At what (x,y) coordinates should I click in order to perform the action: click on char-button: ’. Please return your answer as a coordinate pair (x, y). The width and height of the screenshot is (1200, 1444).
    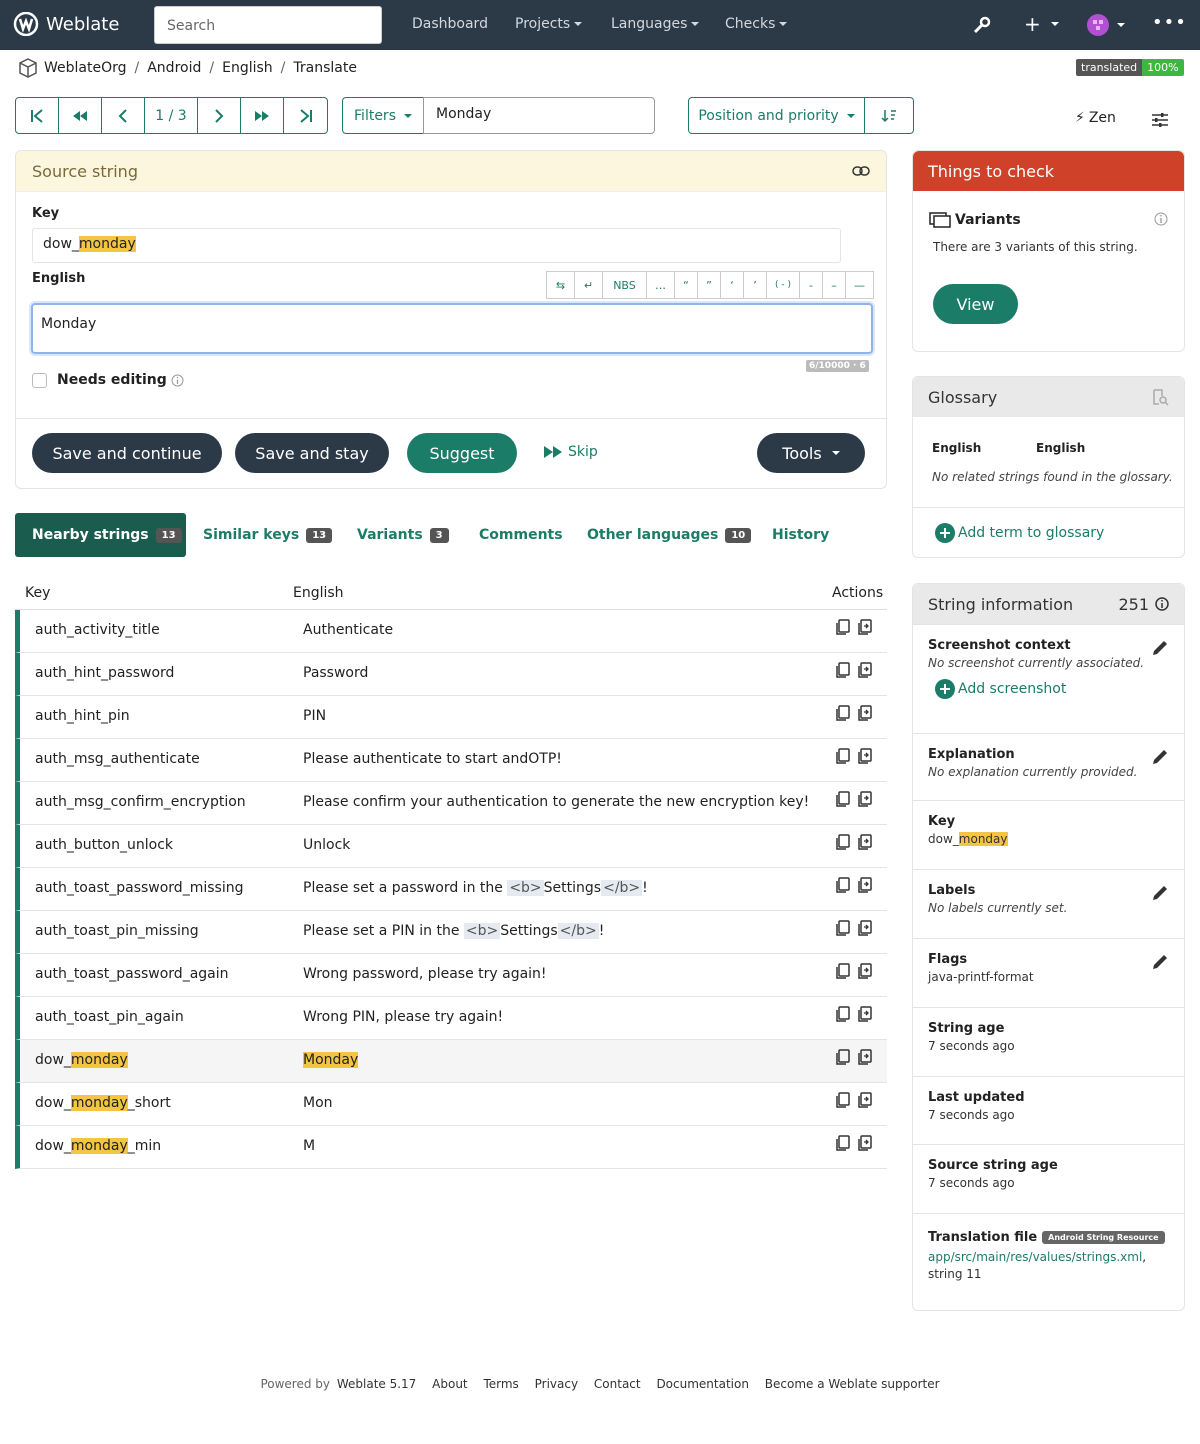
    Looking at the image, I should click on (755, 285).